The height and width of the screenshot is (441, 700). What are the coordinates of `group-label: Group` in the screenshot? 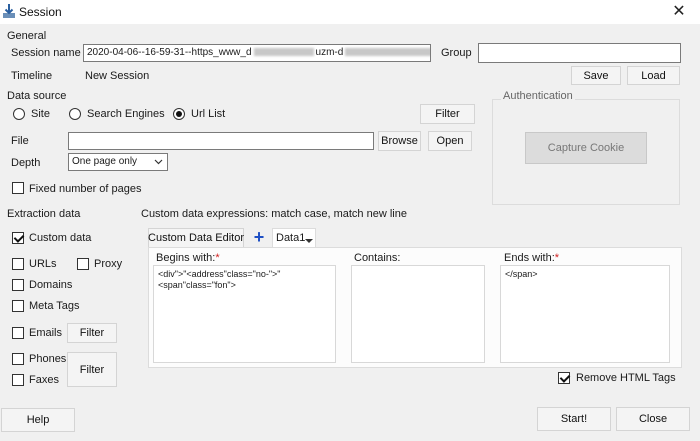 It's located at (456, 53).